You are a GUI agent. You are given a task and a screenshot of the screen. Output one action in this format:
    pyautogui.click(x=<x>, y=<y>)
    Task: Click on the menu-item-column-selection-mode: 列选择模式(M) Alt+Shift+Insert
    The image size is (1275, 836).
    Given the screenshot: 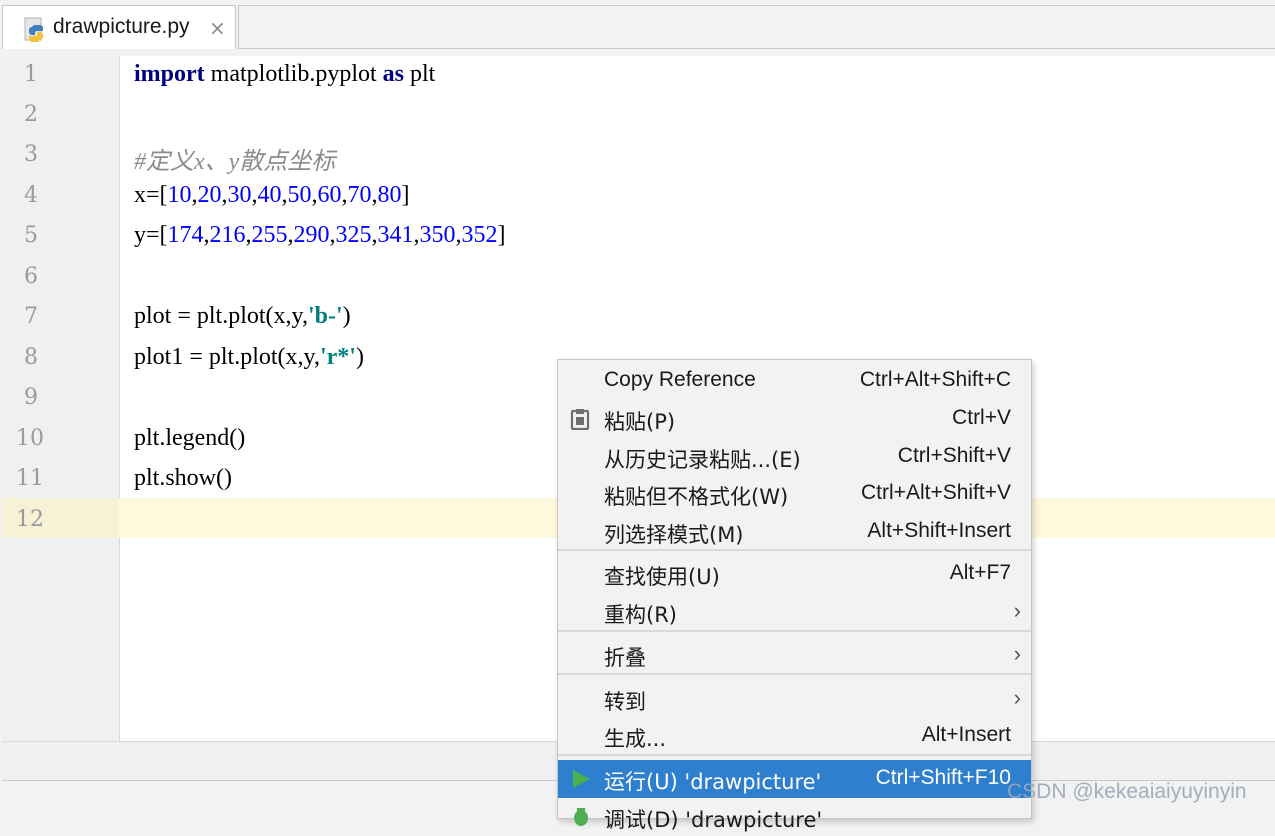 What is the action you would take?
    pyautogui.click(x=794, y=532)
    